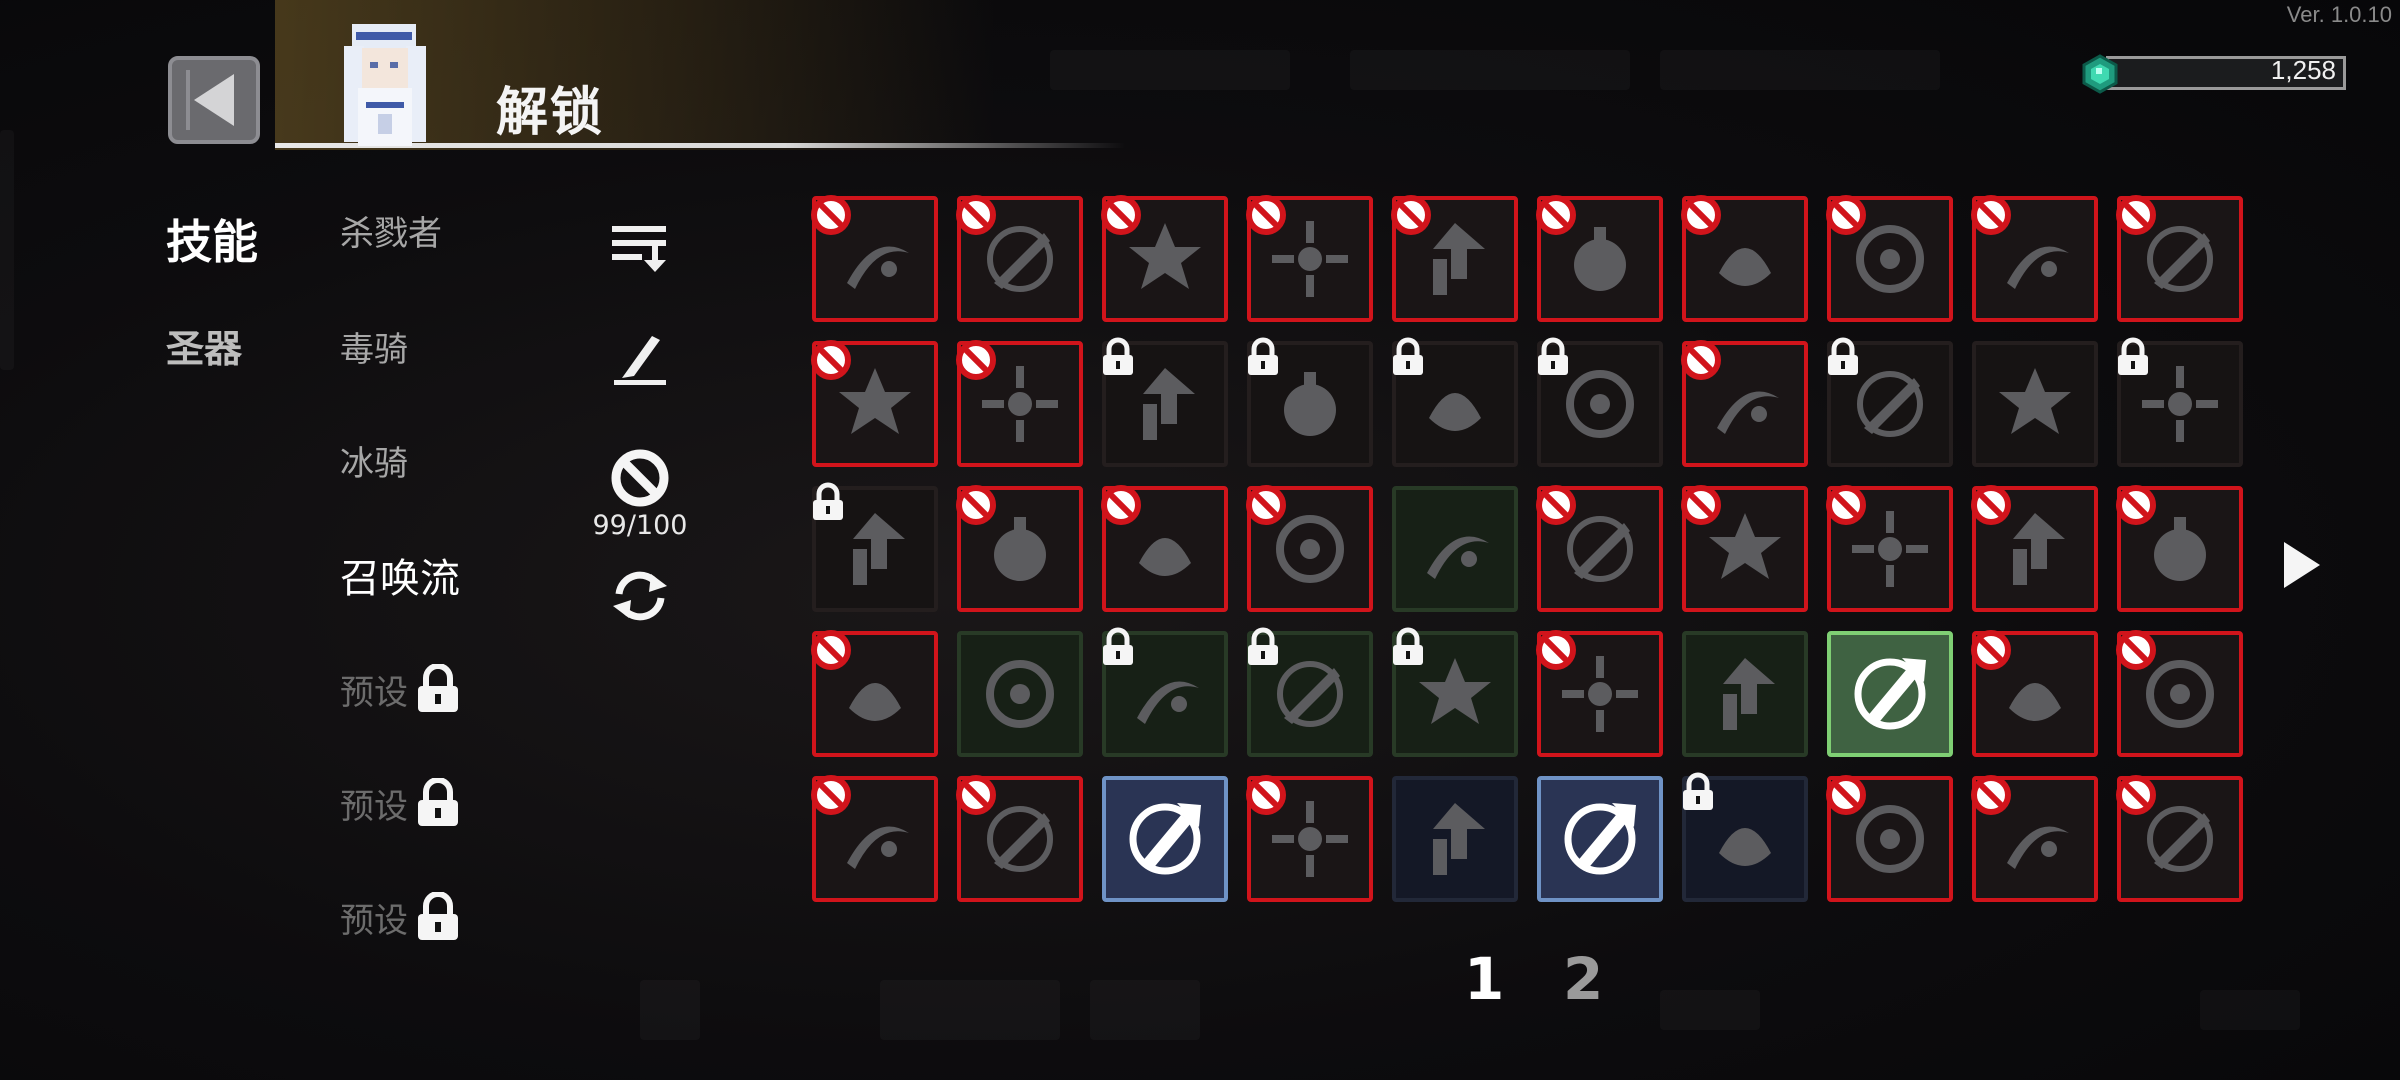 The image size is (2400, 1080). Describe the element at coordinates (1583, 979) in the screenshot. I see `page-number-2: 2` at that location.